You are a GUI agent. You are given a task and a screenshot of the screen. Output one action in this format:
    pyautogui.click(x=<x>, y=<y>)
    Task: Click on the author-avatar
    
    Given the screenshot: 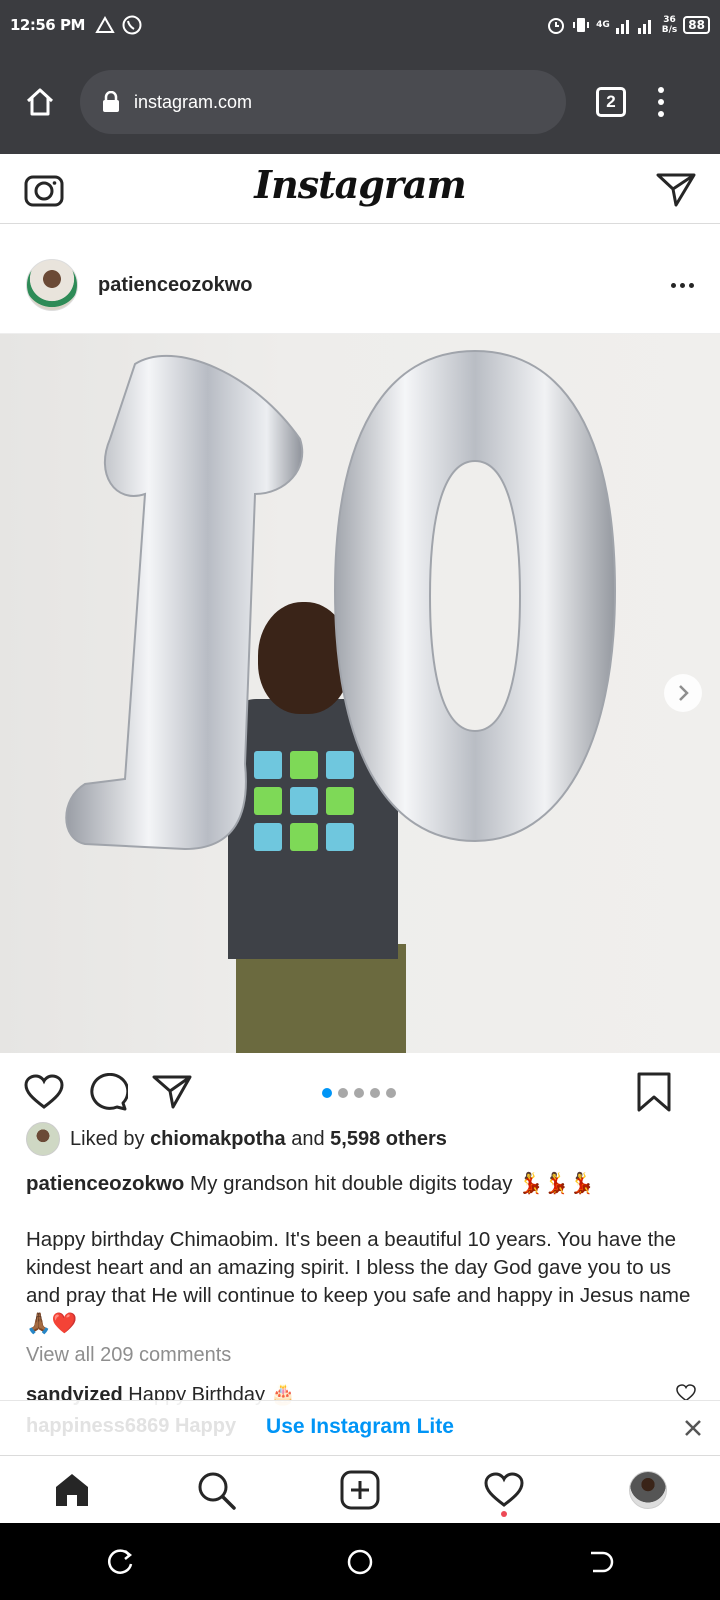 What is the action you would take?
    pyautogui.click(x=52, y=285)
    